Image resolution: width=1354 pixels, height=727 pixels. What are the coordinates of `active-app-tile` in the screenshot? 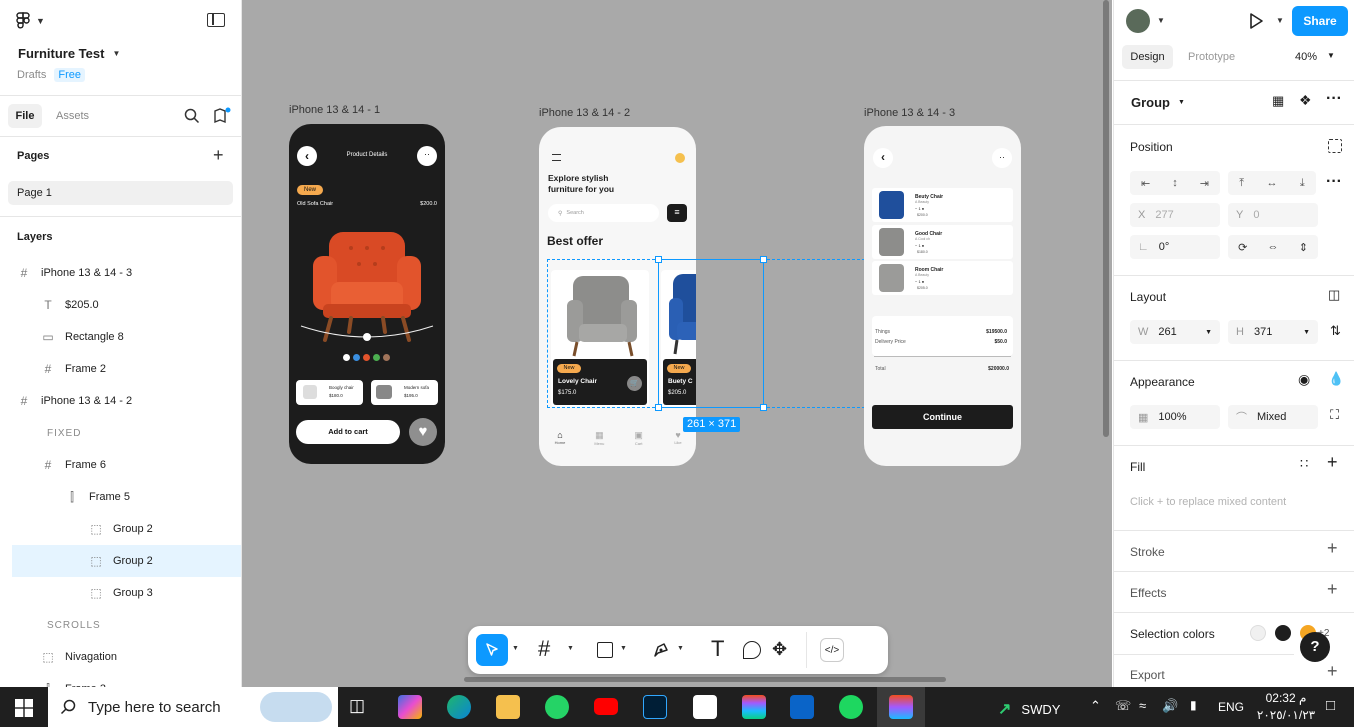 It's located at (901, 707).